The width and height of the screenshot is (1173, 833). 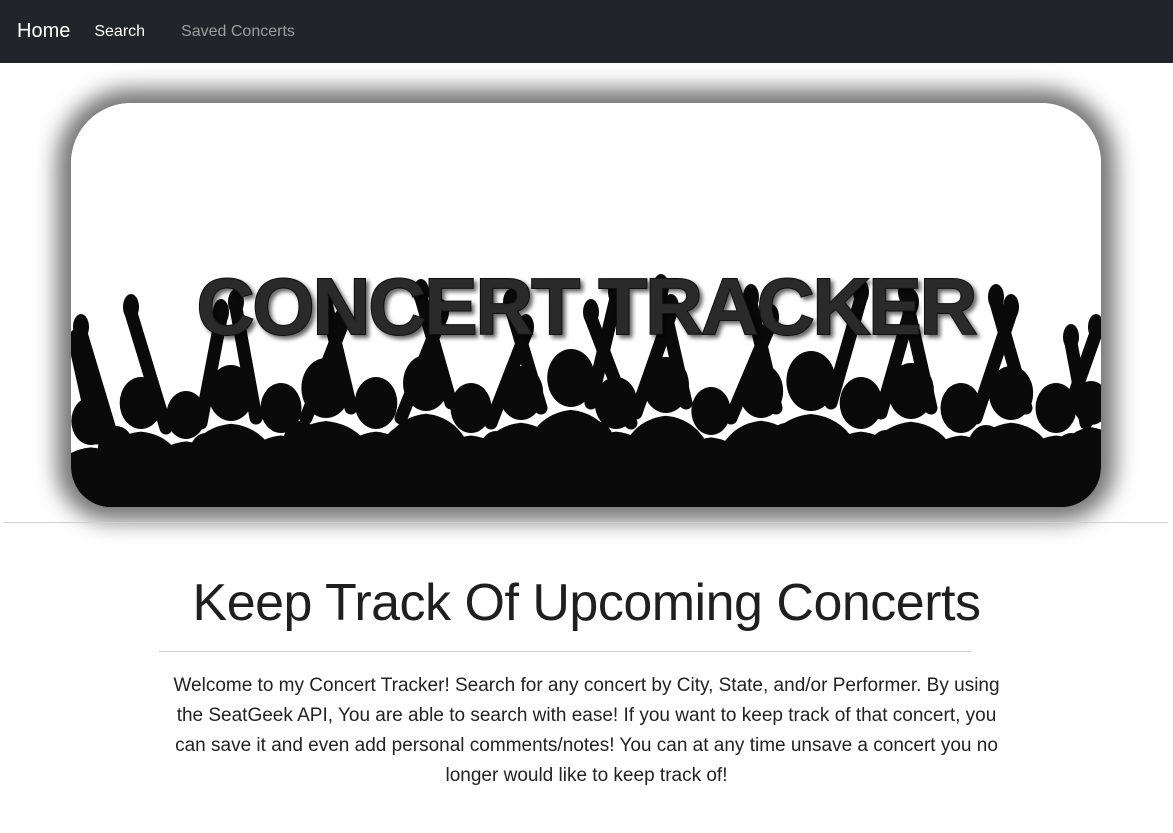 I want to click on nav-link-saved-concerts: Saved Concerts, so click(x=238, y=32).